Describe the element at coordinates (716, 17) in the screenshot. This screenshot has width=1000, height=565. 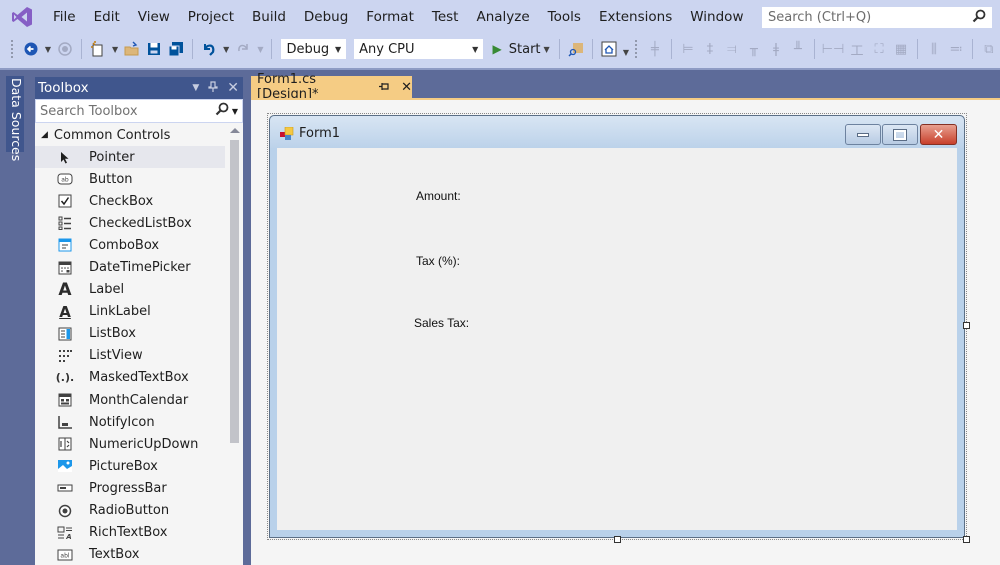
I see `menu-window: Window` at that location.